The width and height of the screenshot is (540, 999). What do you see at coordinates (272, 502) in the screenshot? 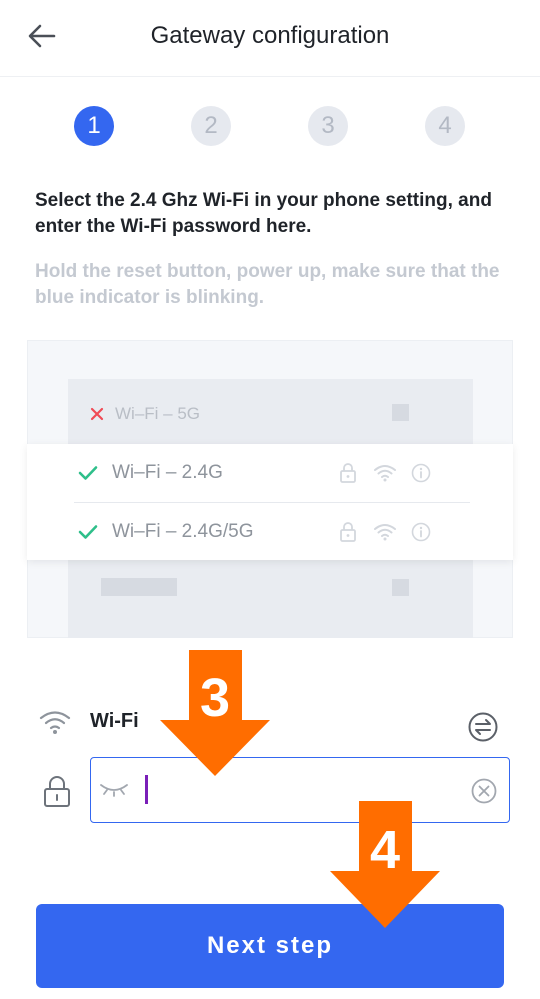
I see `divider` at bounding box center [272, 502].